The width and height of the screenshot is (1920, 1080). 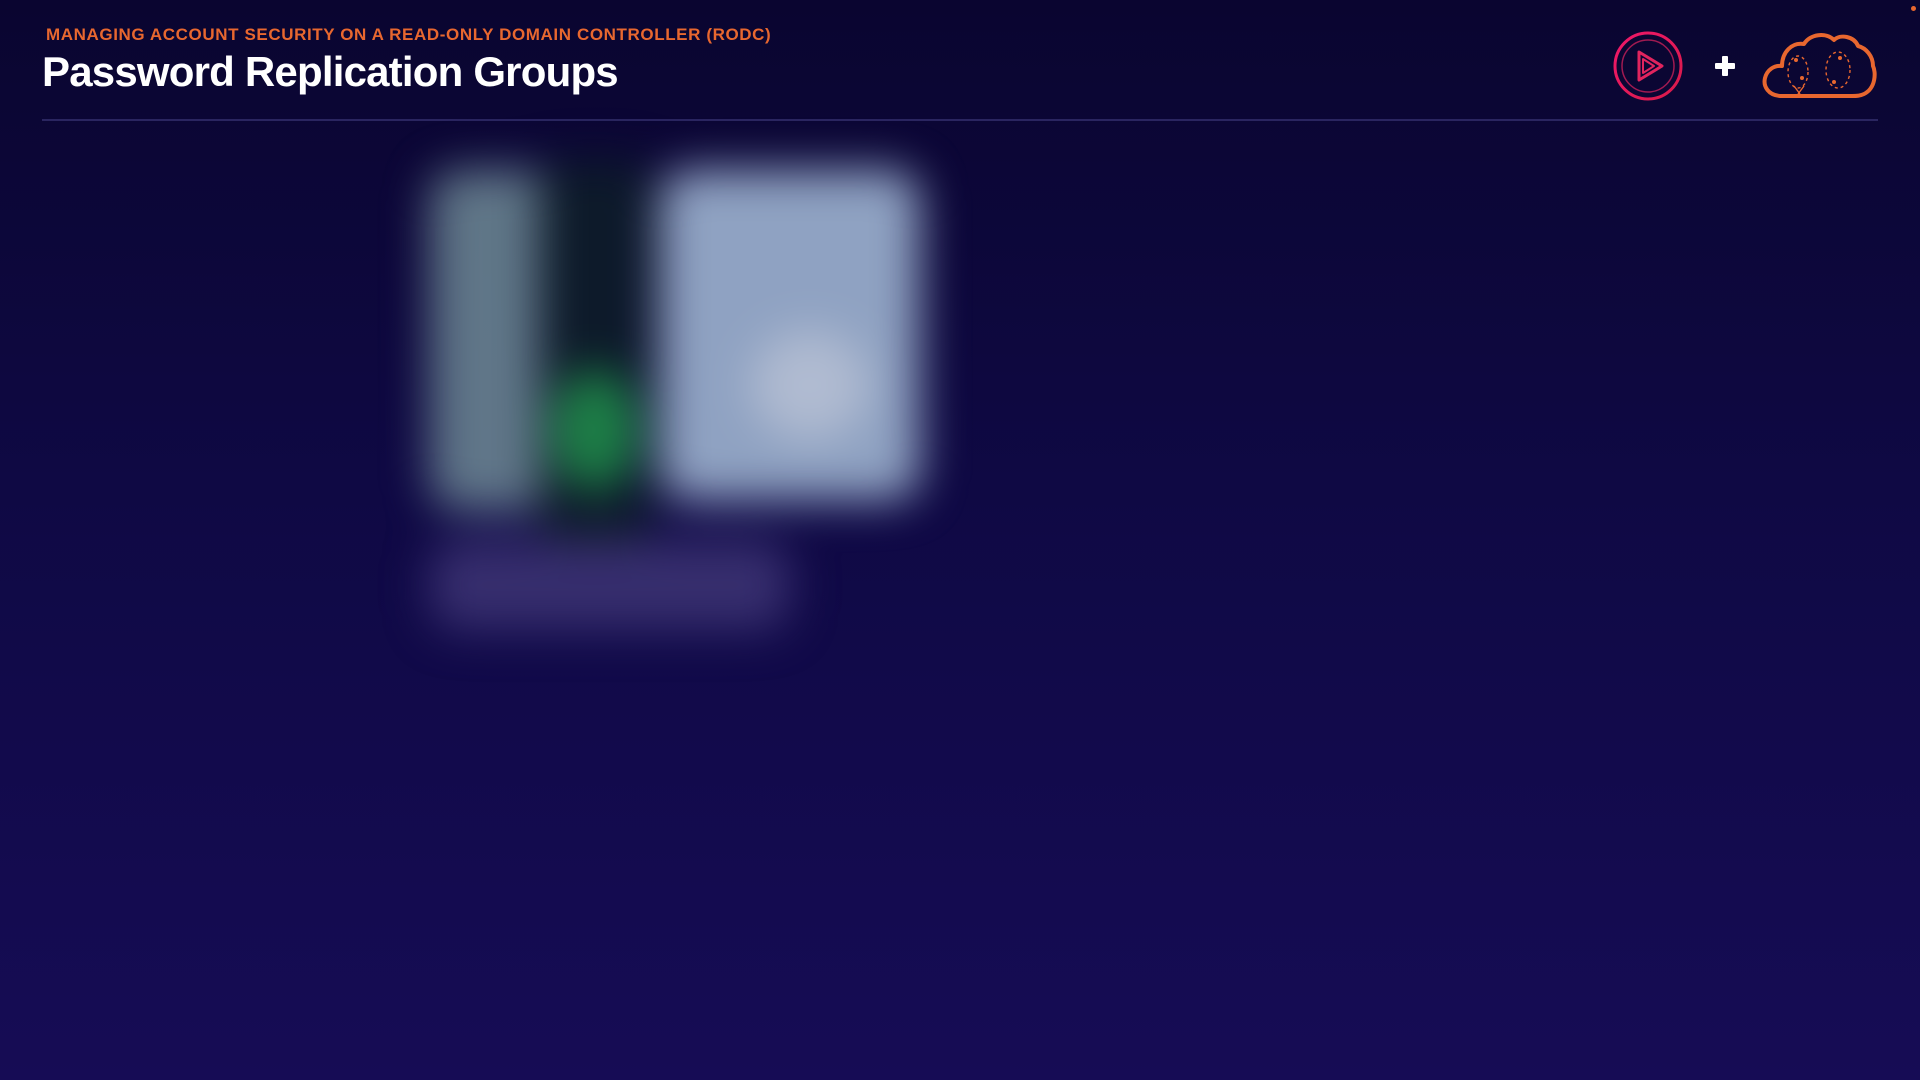 I want to click on plus-icon, so click(x=1725, y=66).